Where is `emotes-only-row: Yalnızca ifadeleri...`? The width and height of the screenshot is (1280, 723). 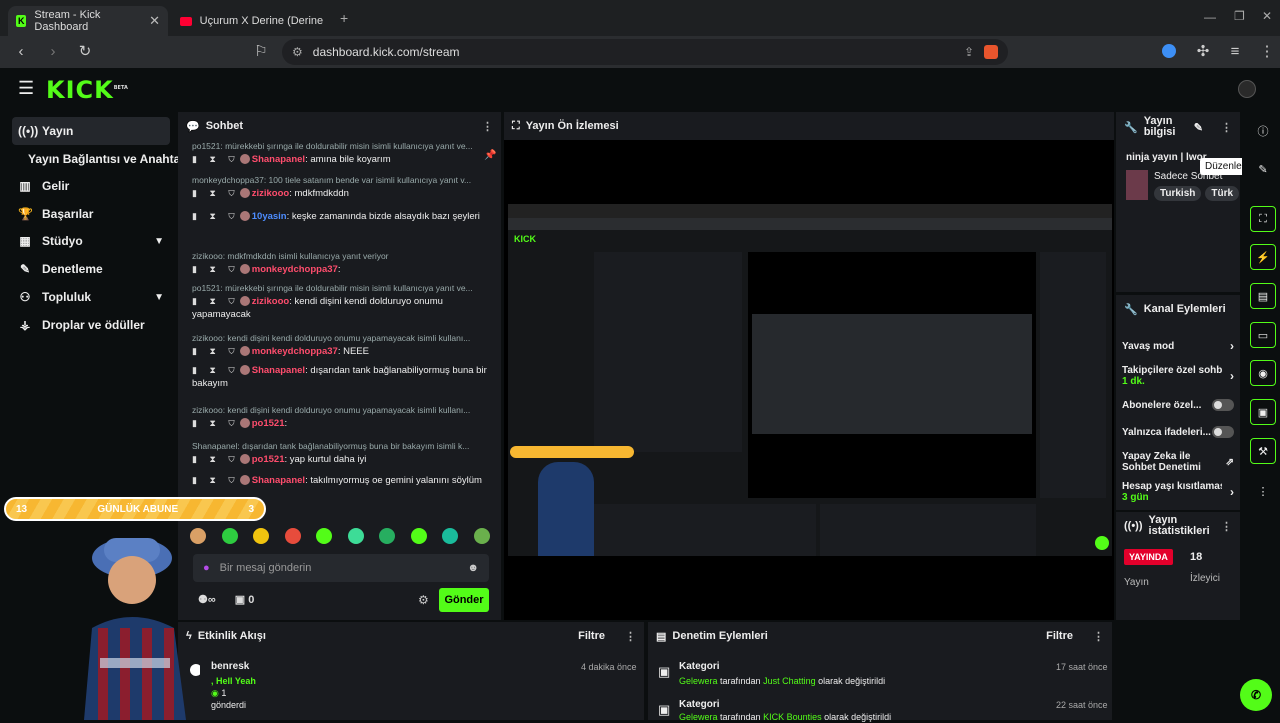
emotes-only-row: Yalnızca ifadeleri... is located at coordinates (1178, 432).